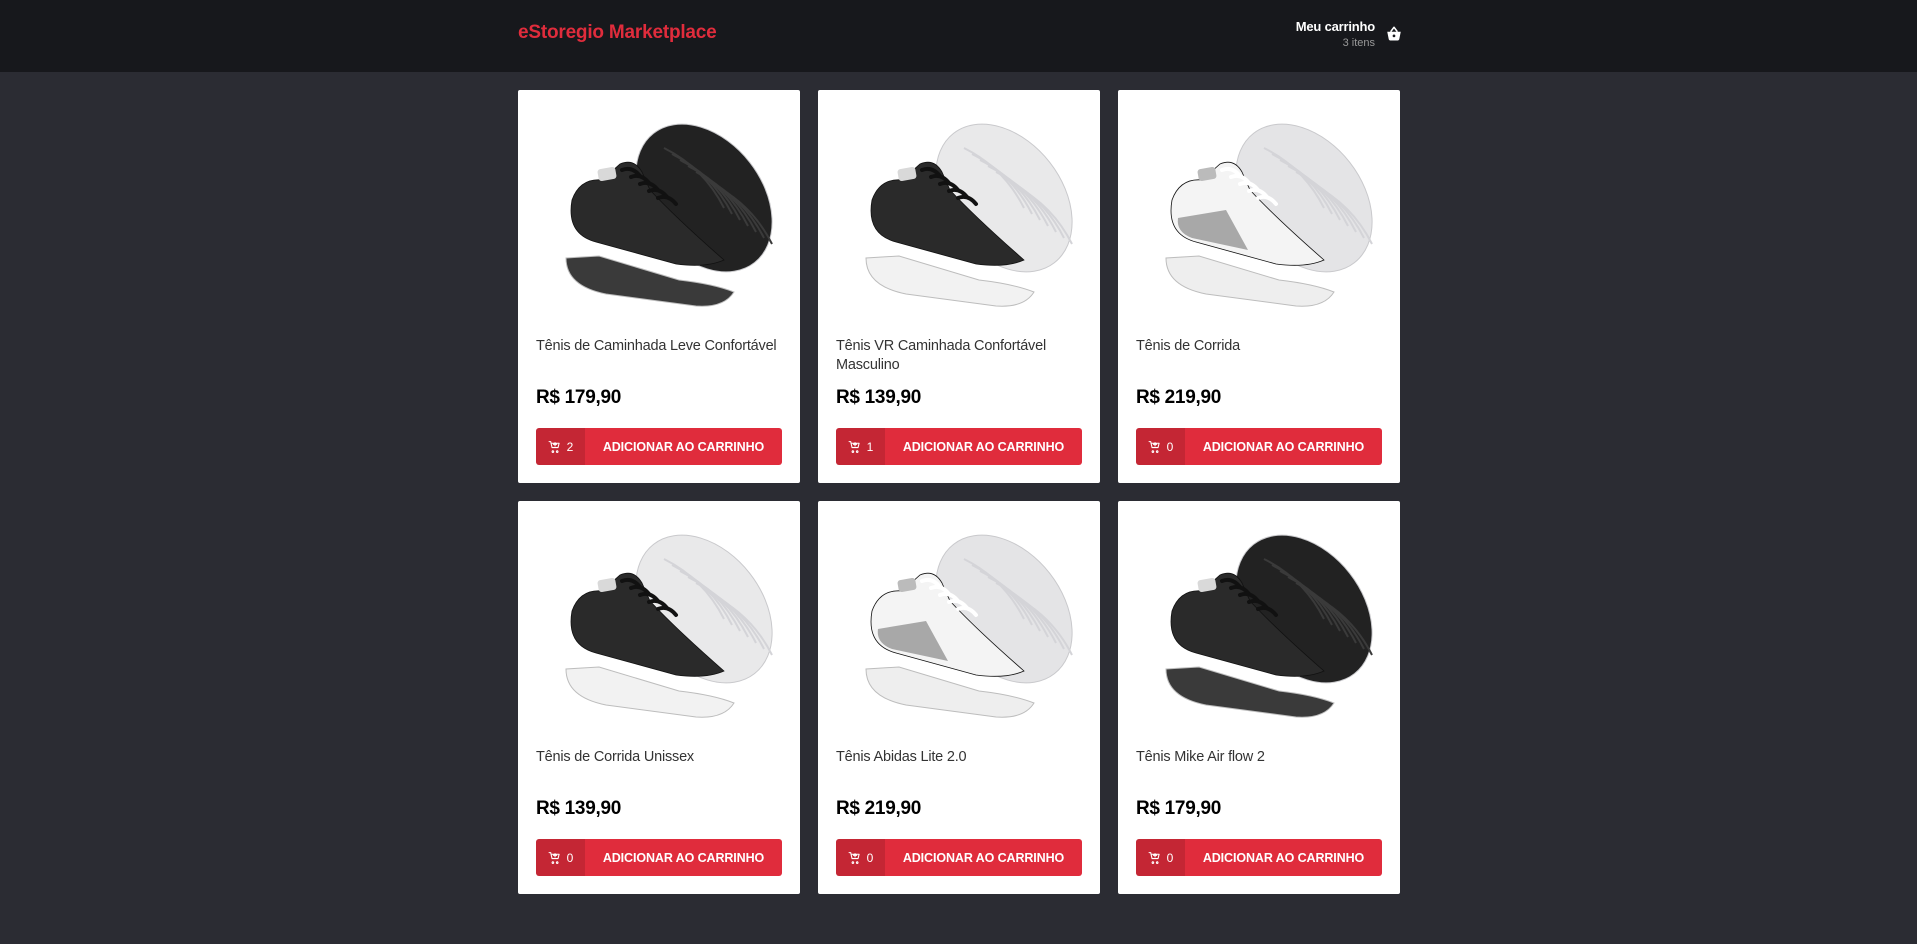 The image size is (1917, 944). Describe the element at coordinates (570, 446) in the screenshot. I see `cart-quantity: 2` at that location.